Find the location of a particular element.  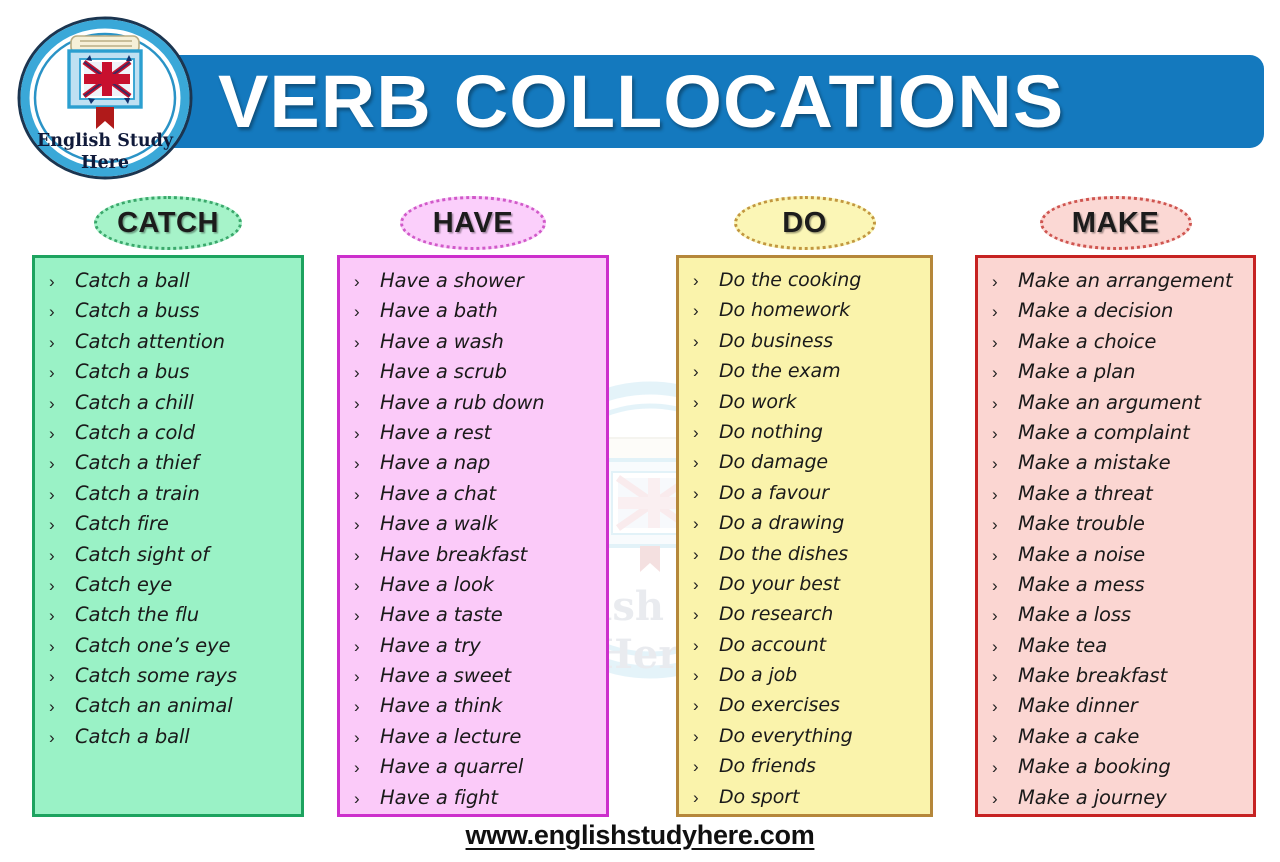

collocation-text: Make a cake is located at coordinates (1079, 736).